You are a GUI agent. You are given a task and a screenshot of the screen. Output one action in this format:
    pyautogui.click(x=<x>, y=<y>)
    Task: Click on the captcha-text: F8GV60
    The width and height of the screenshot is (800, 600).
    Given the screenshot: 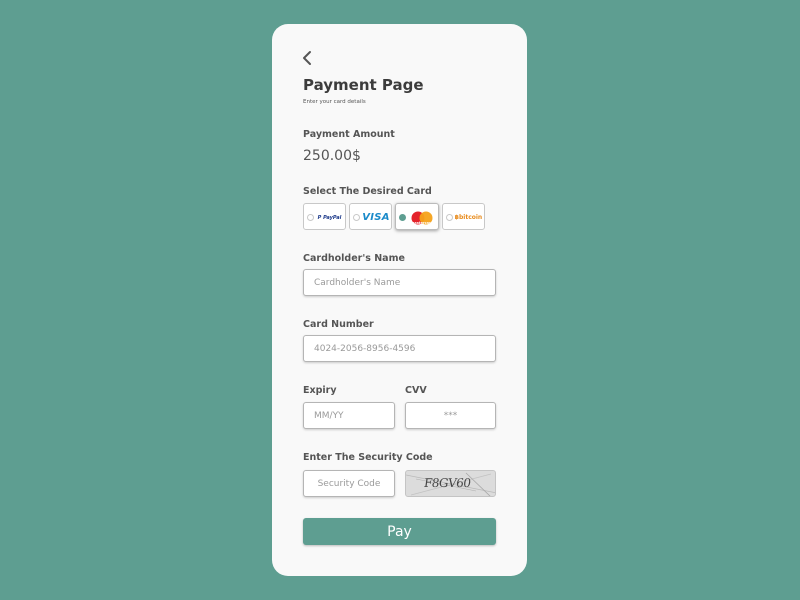 What is the action you would take?
    pyautogui.click(x=447, y=483)
    